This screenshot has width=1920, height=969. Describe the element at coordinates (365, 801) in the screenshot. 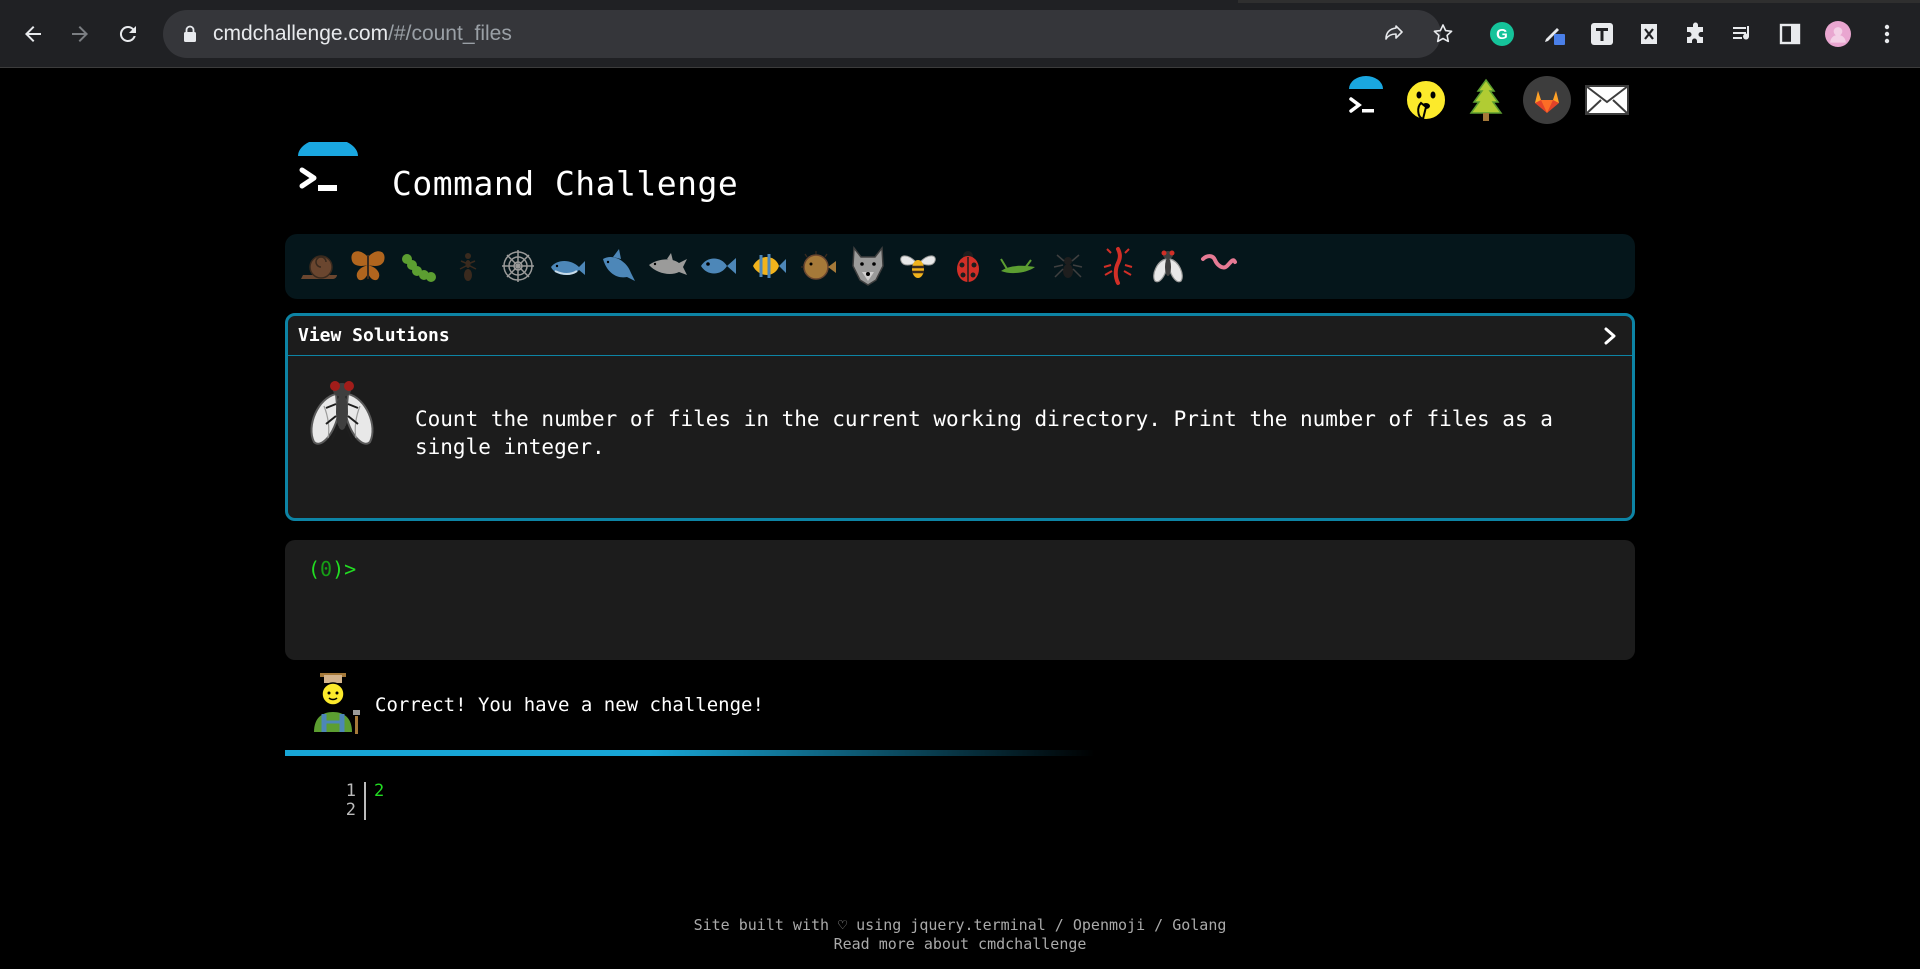

I see `gutter-divider` at that location.